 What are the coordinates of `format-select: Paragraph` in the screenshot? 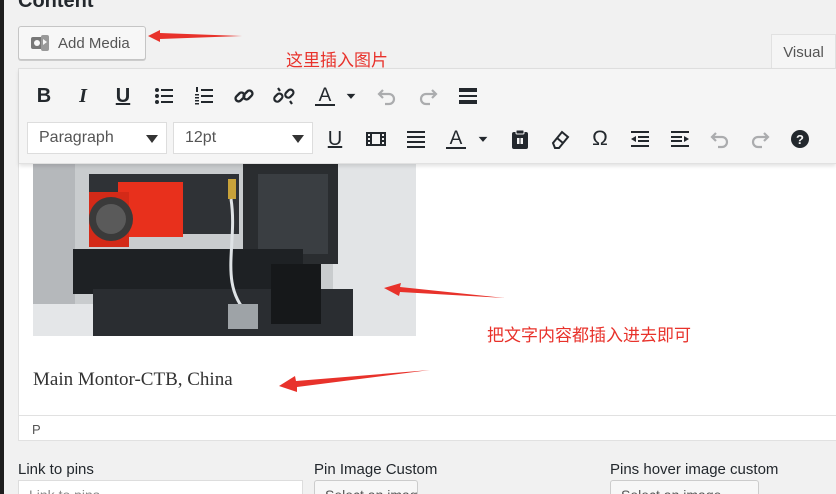 It's located at (97, 138).